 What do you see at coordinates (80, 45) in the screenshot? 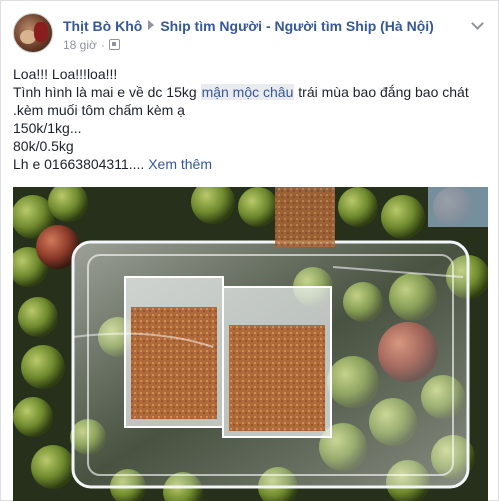
I see `post-timestamp: 18 giờ` at bounding box center [80, 45].